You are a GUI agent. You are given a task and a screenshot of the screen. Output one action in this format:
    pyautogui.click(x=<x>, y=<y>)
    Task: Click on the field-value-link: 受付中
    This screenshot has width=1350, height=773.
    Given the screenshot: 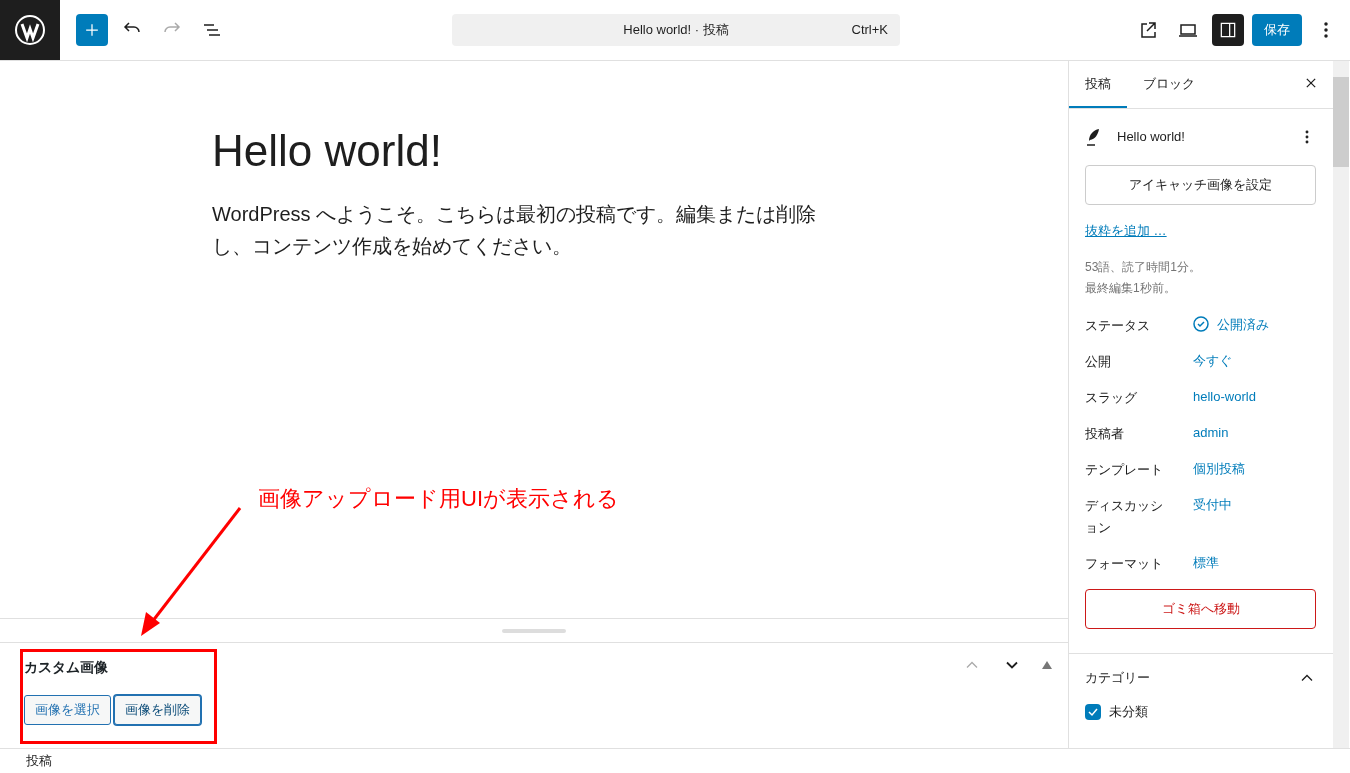 What is the action you would take?
    pyautogui.click(x=1212, y=504)
    